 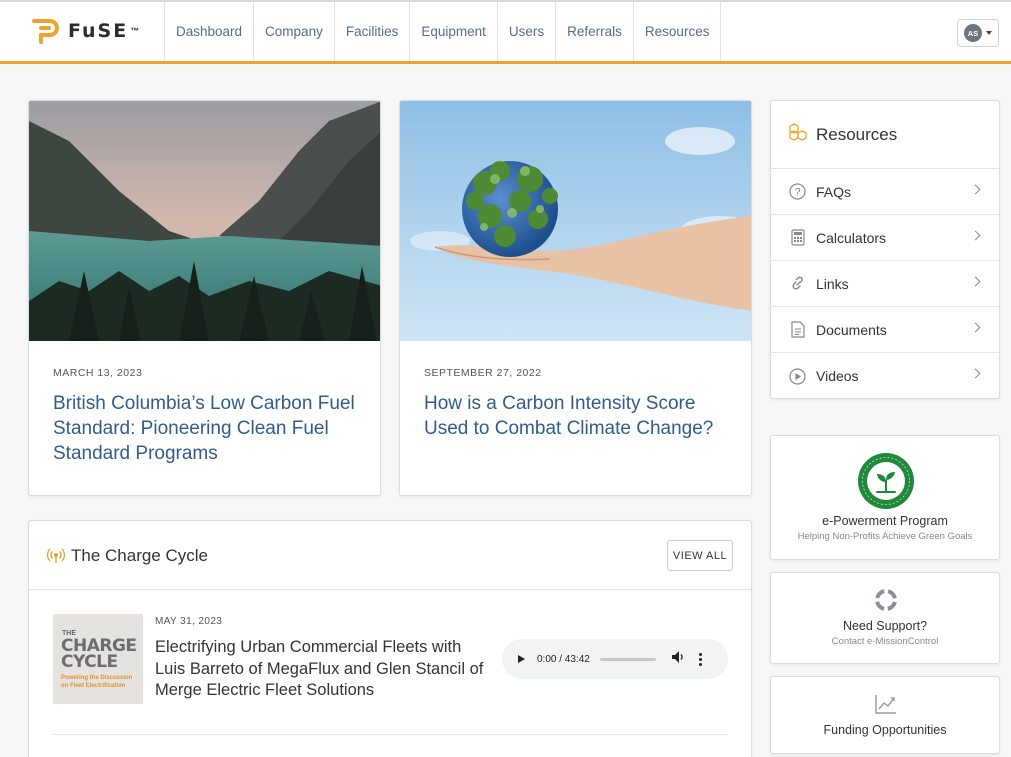 I want to click on episode-date: MAY 31, 2023, so click(x=189, y=621).